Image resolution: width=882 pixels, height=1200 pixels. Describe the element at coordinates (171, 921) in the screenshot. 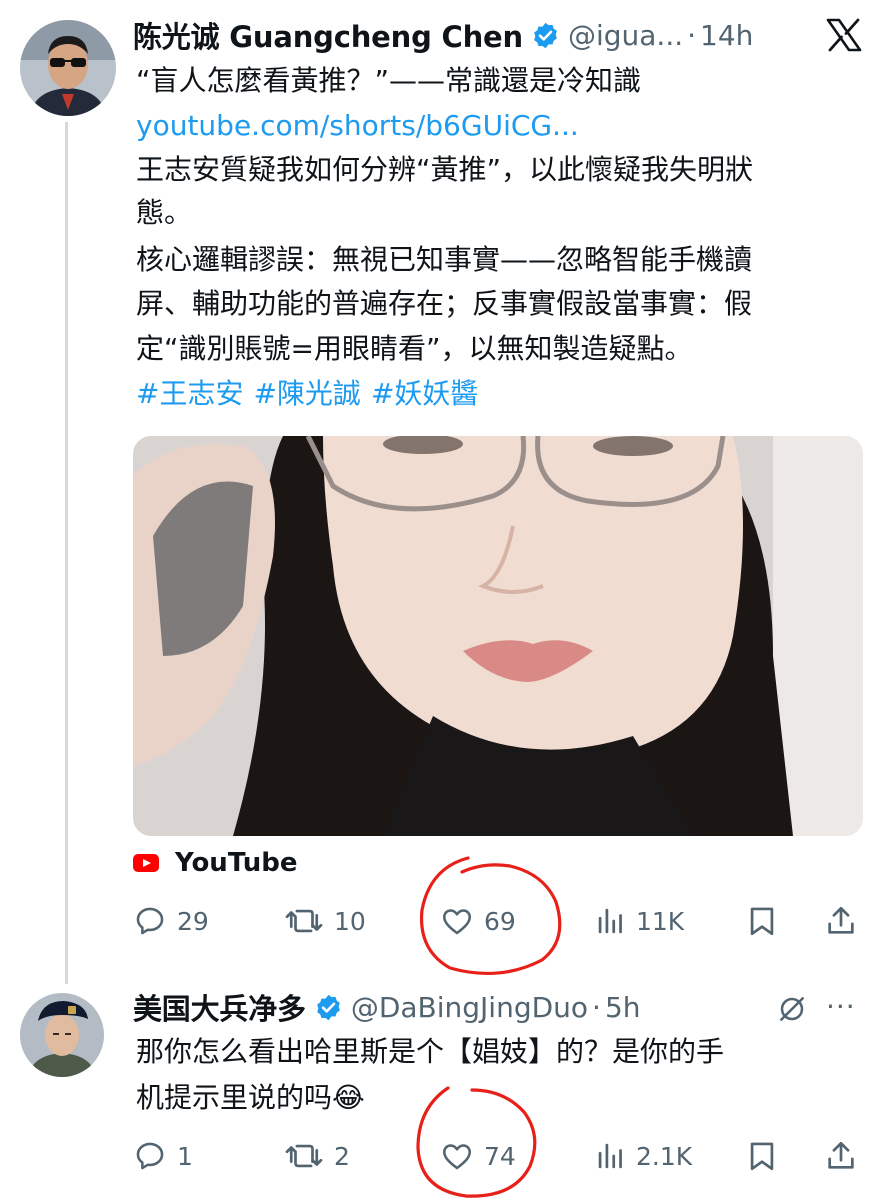

I see `reply-button: 29` at that location.